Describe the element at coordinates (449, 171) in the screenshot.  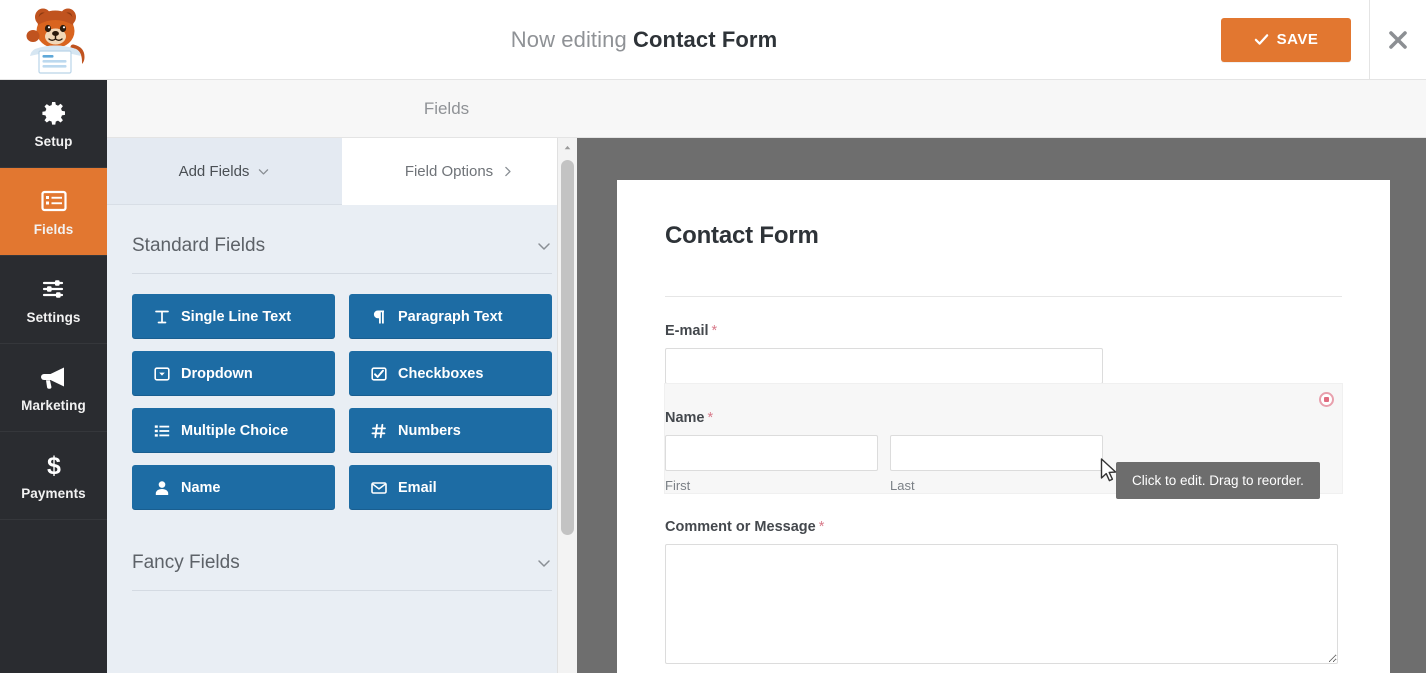
I see `tab-field-options-label: Field Options` at that location.